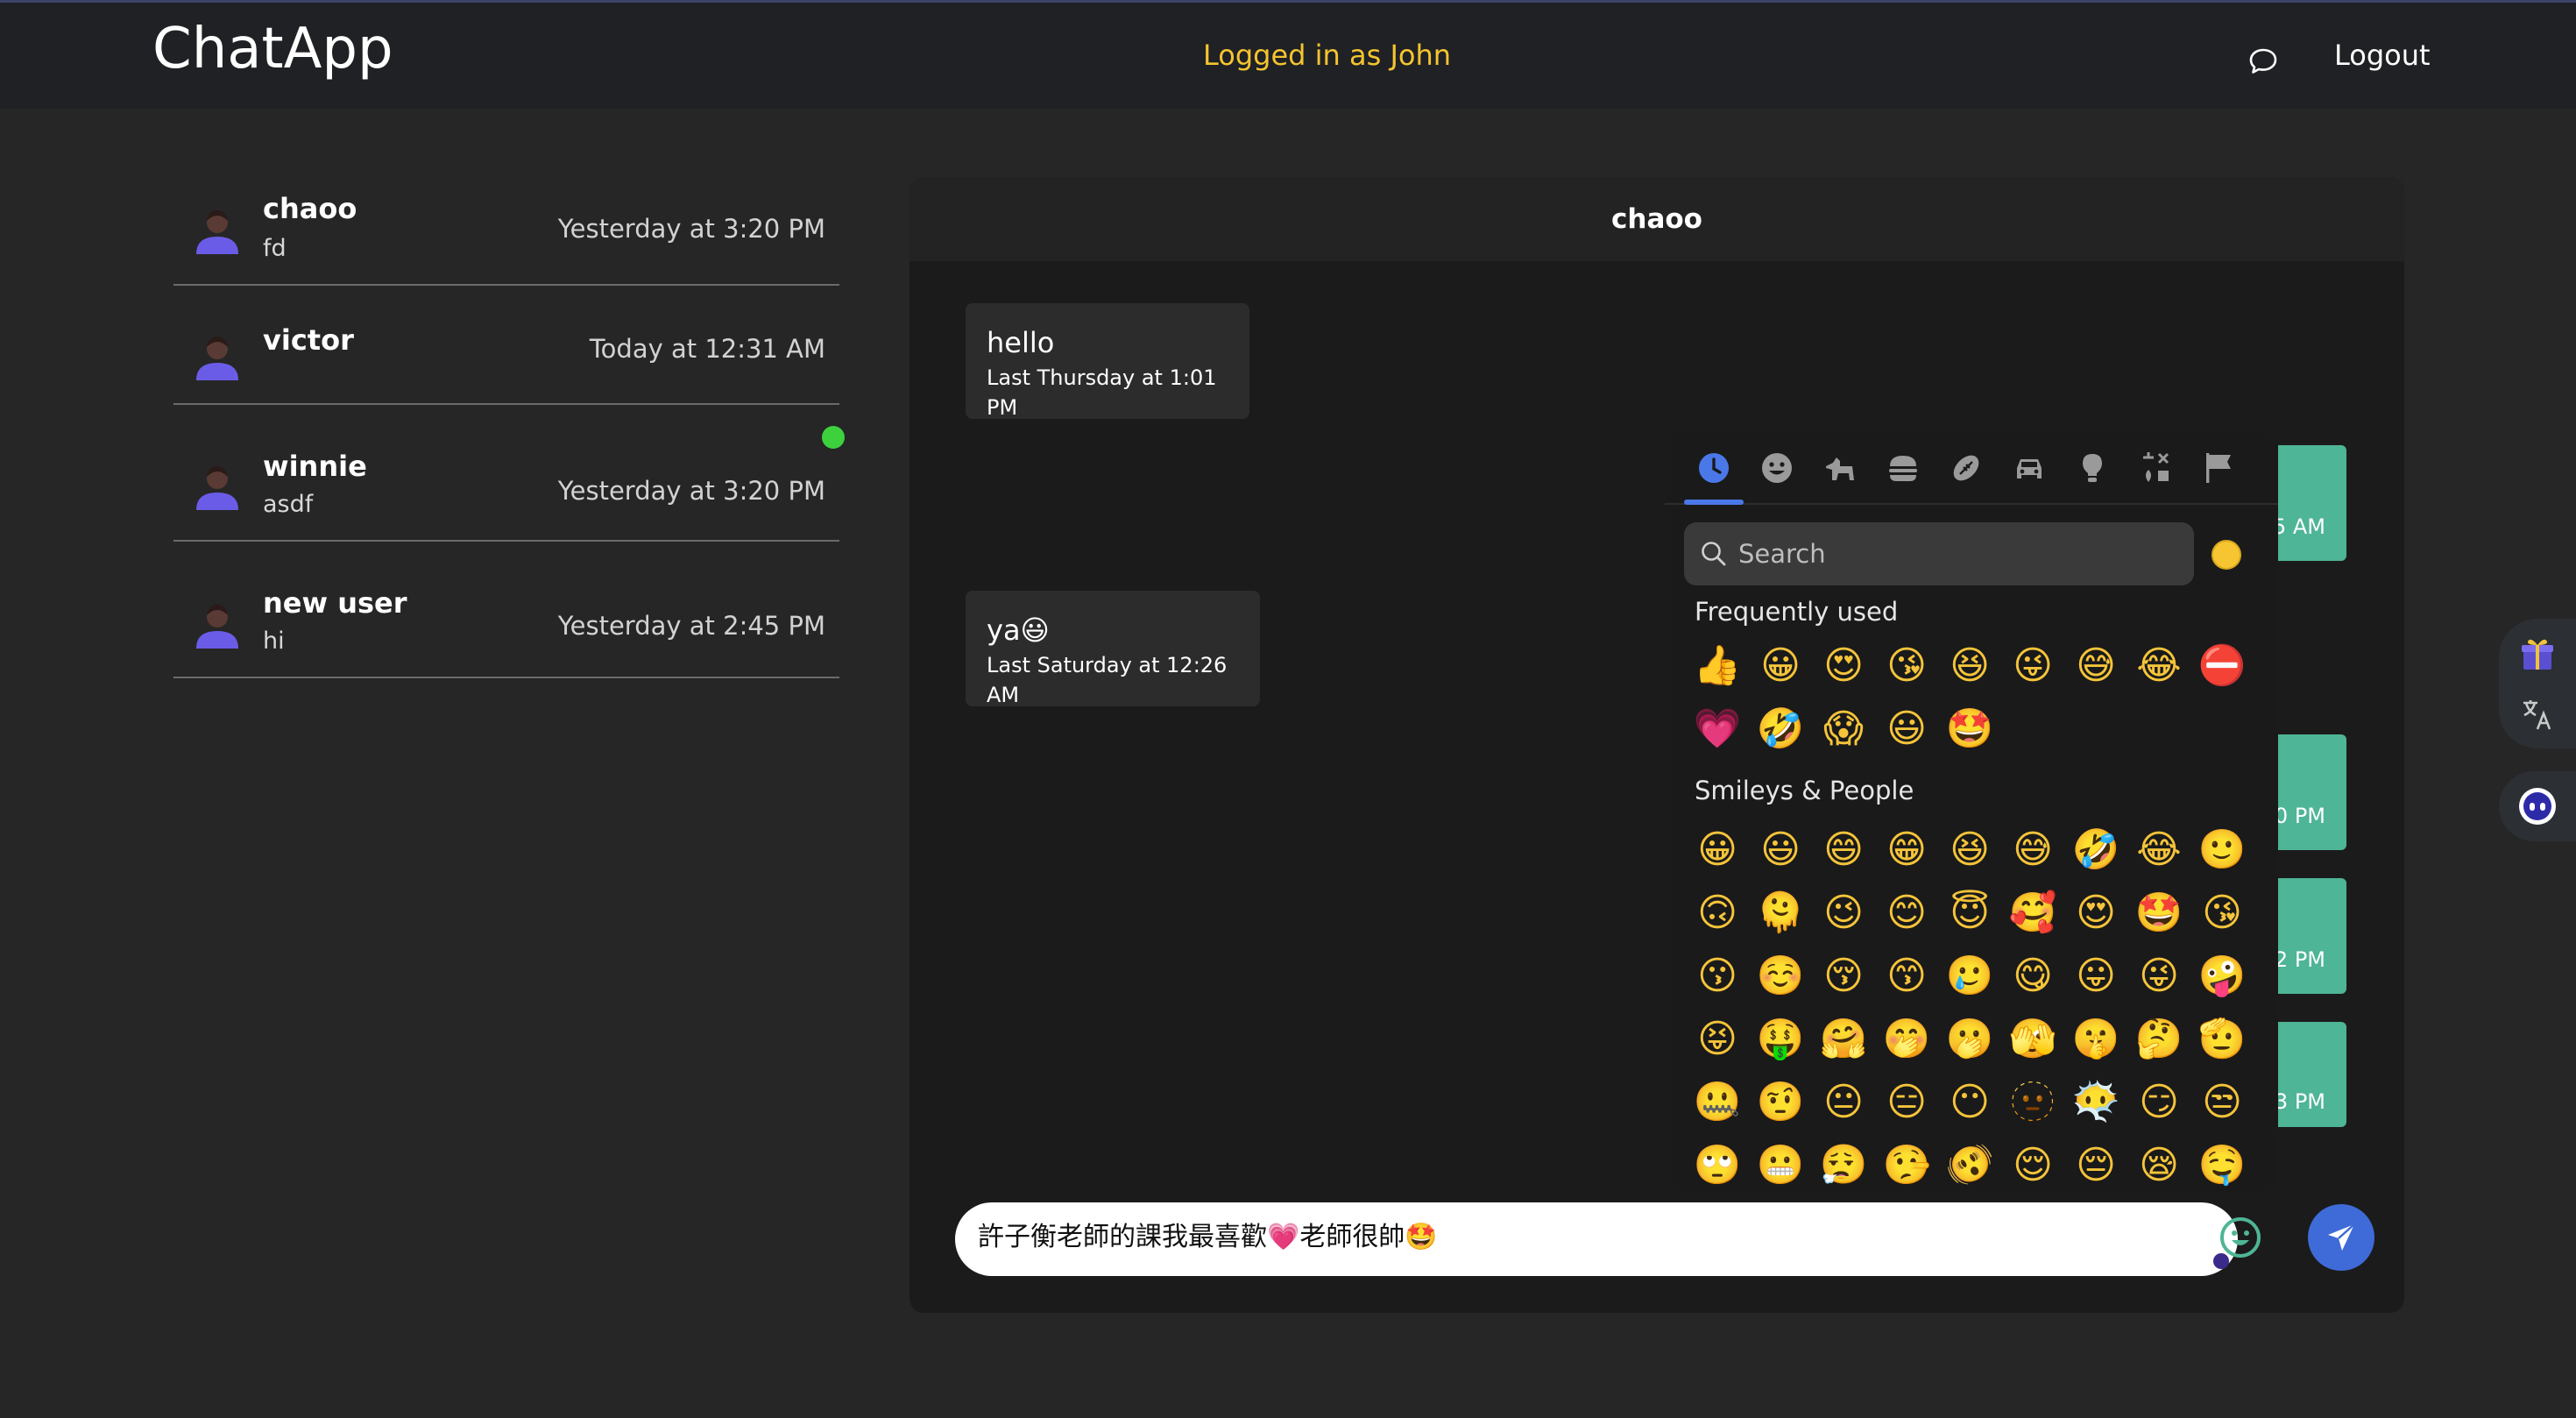  What do you see at coordinates (1780, 913) in the screenshot?
I see `emoji-option: 🫠` at bounding box center [1780, 913].